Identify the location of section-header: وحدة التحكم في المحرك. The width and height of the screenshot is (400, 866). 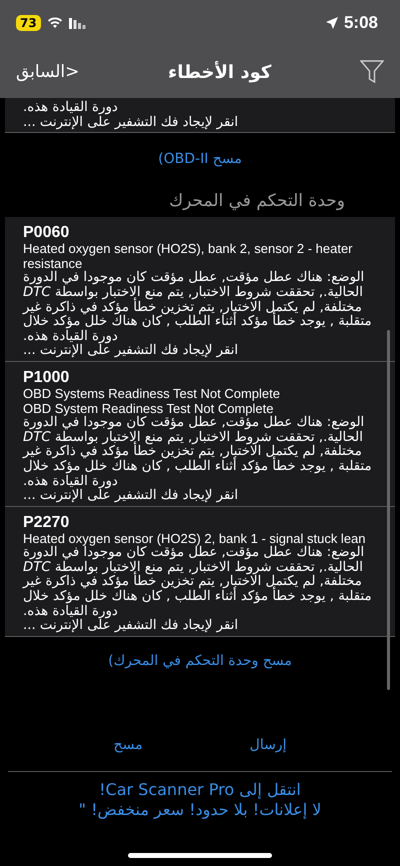
(257, 202).